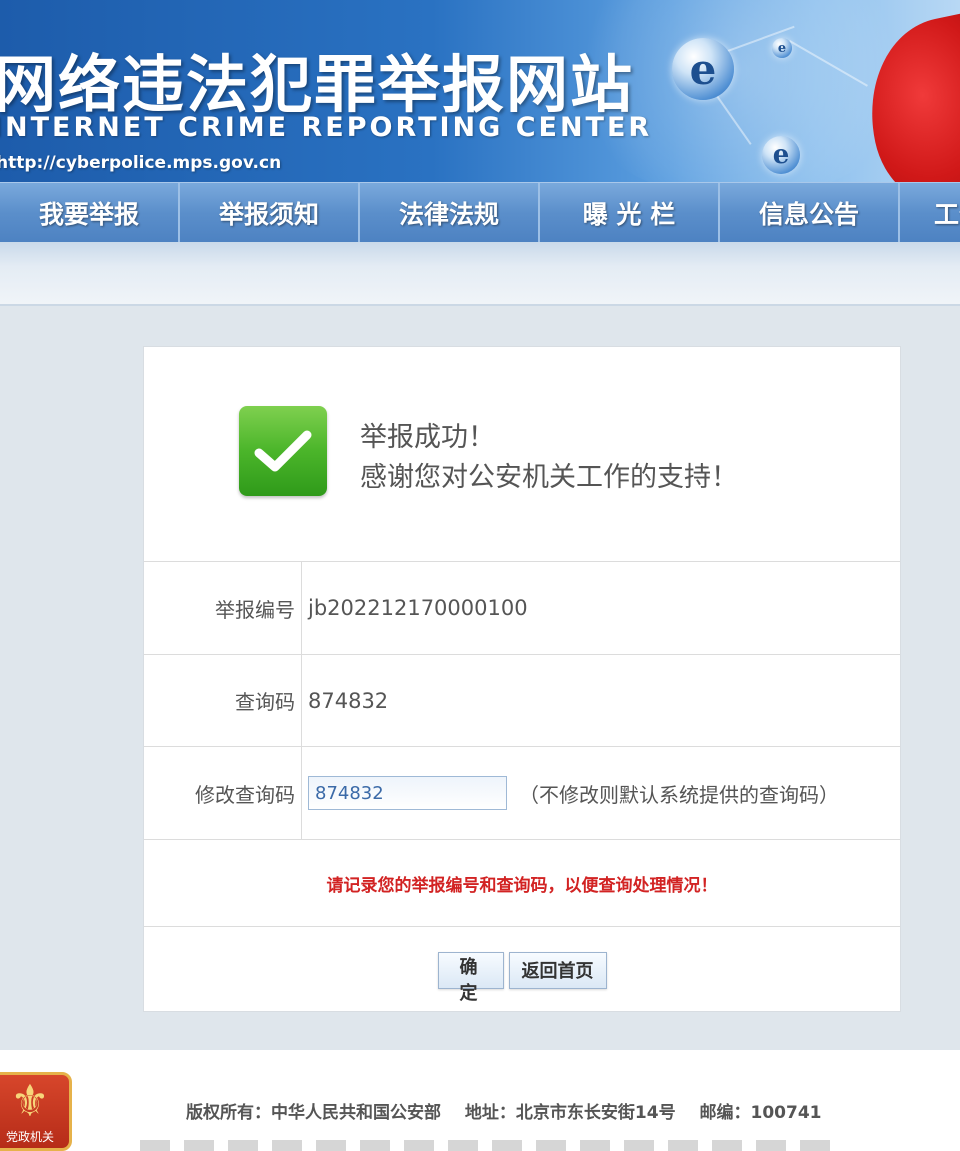  What do you see at coordinates (90, 212) in the screenshot?
I see `nav-item-report: 我要举报` at bounding box center [90, 212].